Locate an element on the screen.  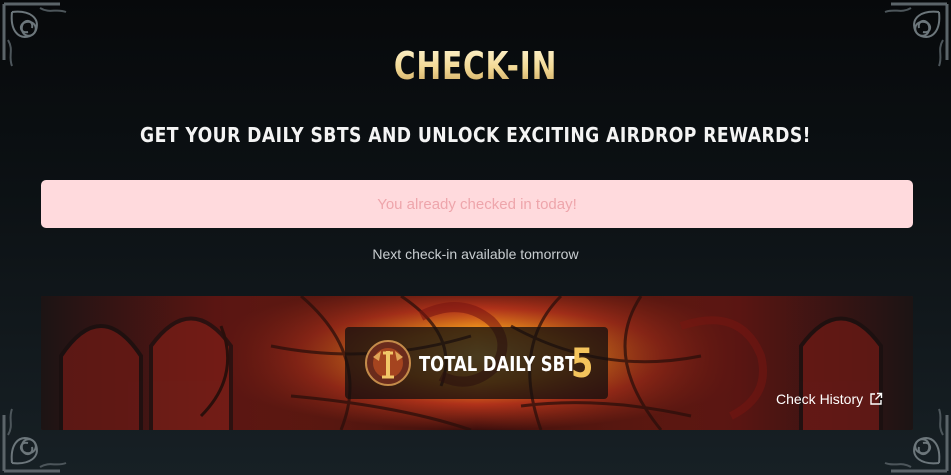
next-checkin-note: Next check-in available tomorrow is located at coordinates (475, 254).